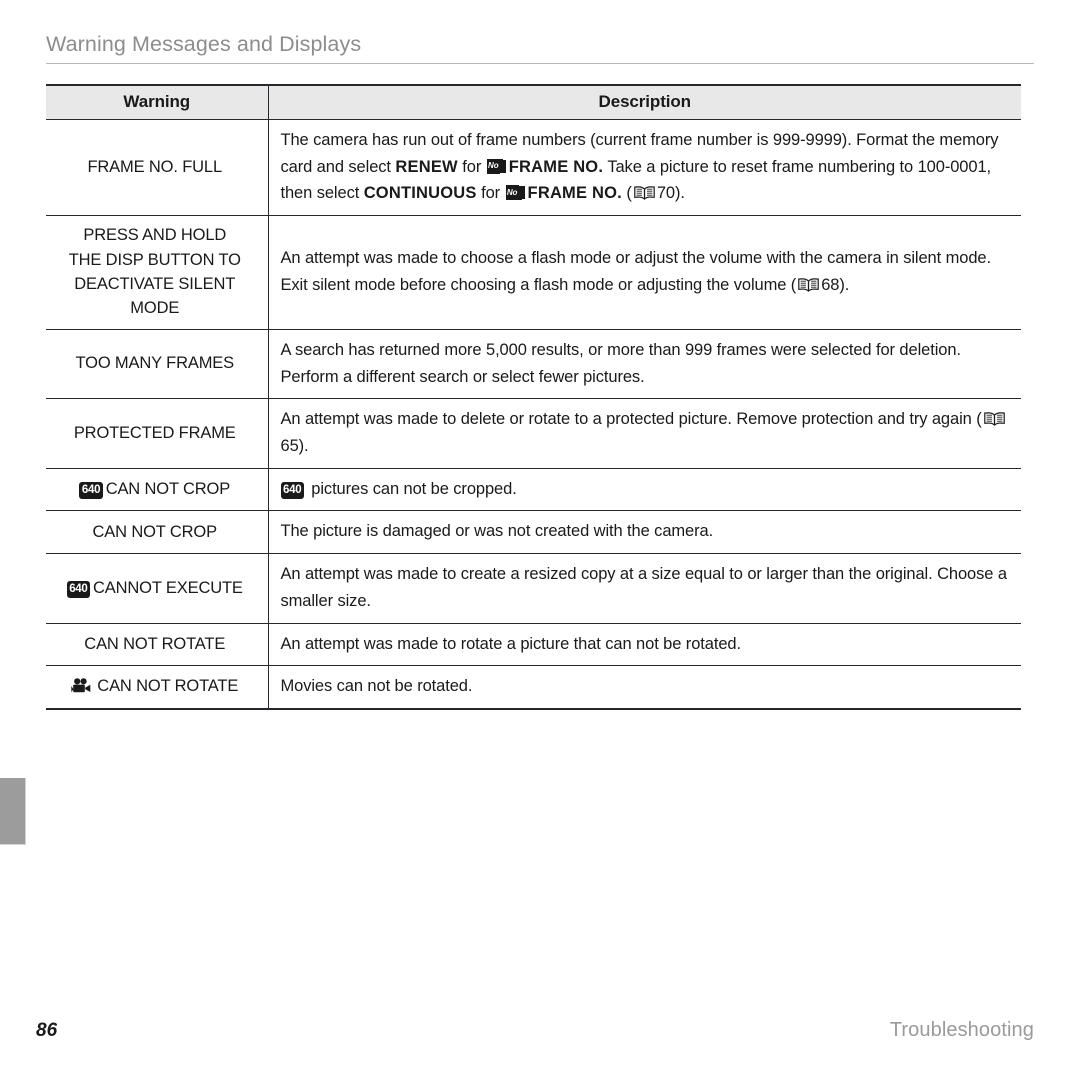 The width and height of the screenshot is (1080, 1080). Describe the element at coordinates (540, 48) in the screenshot. I see `page-header: Warning Messages and Displays` at that location.